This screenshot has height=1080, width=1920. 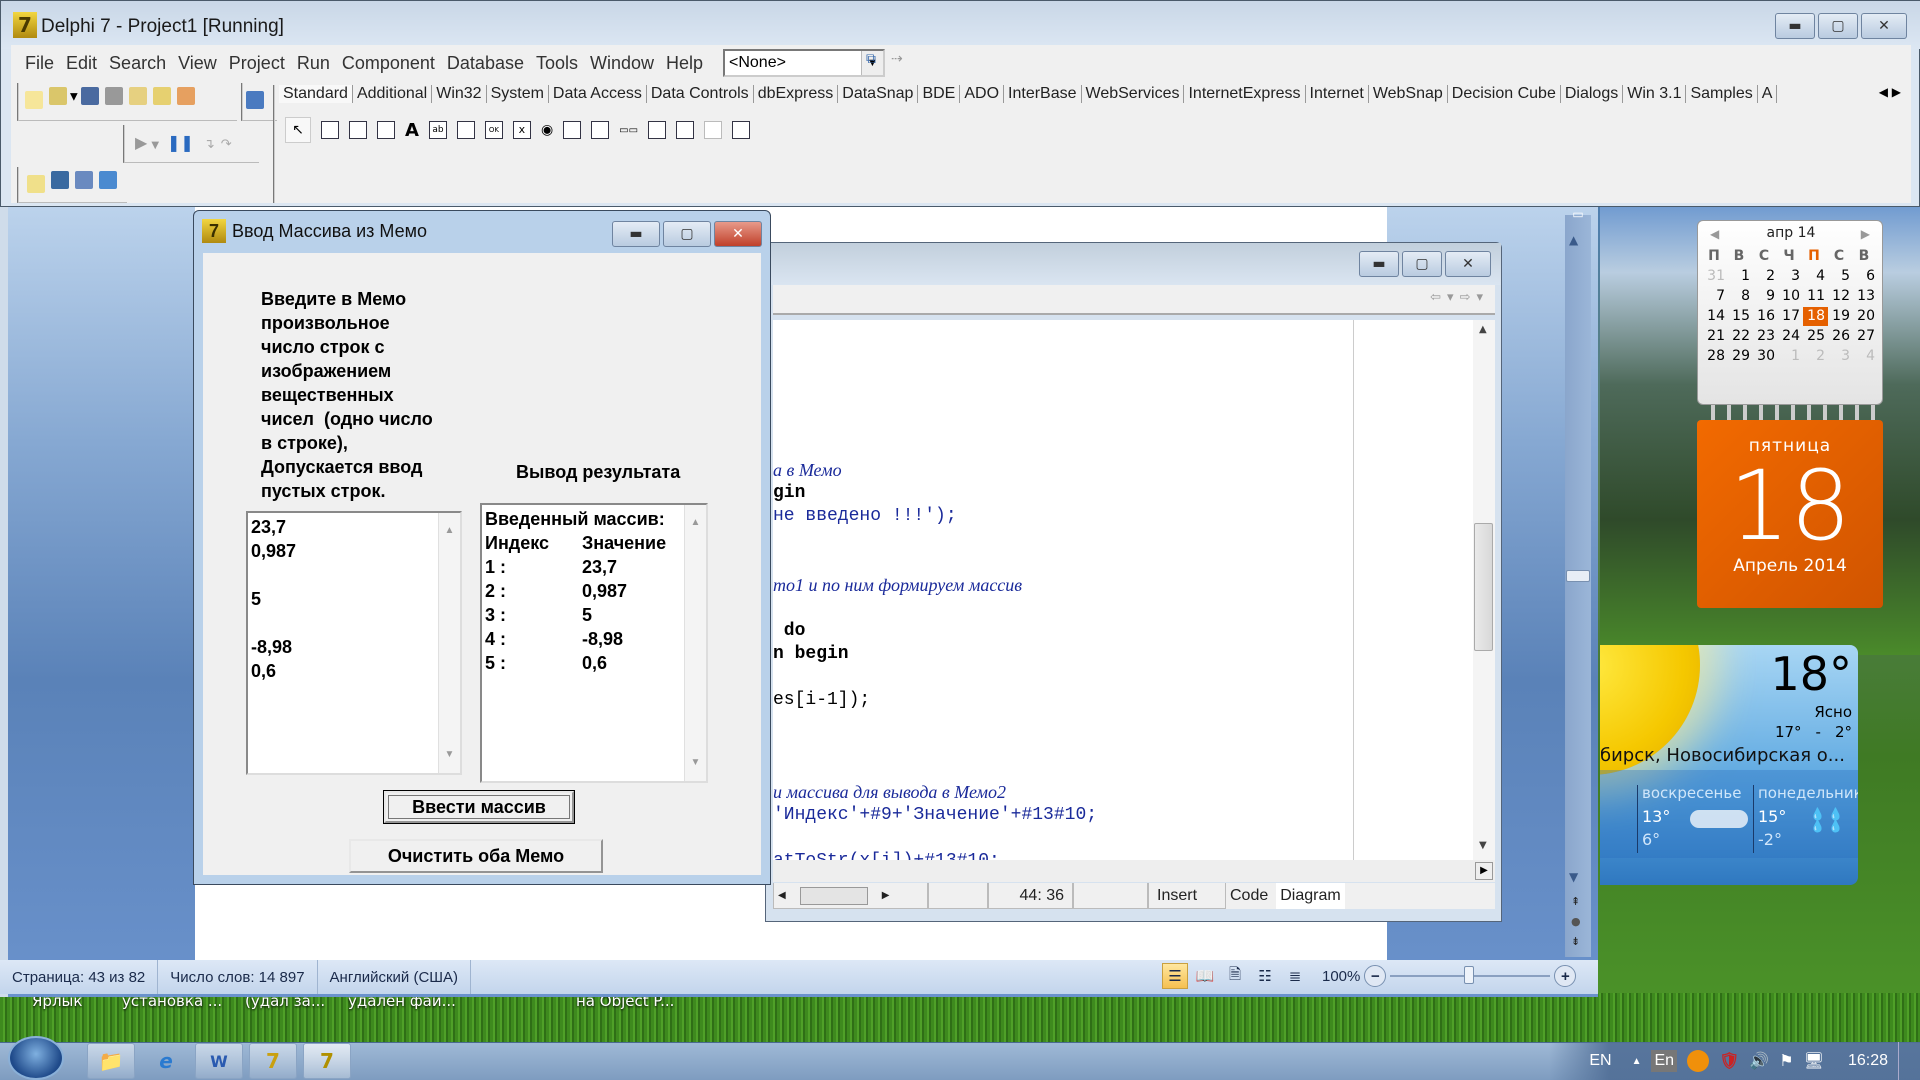 What do you see at coordinates (393, 94) in the screenshot?
I see `palette-tab-additional: Additional` at bounding box center [393, 94].